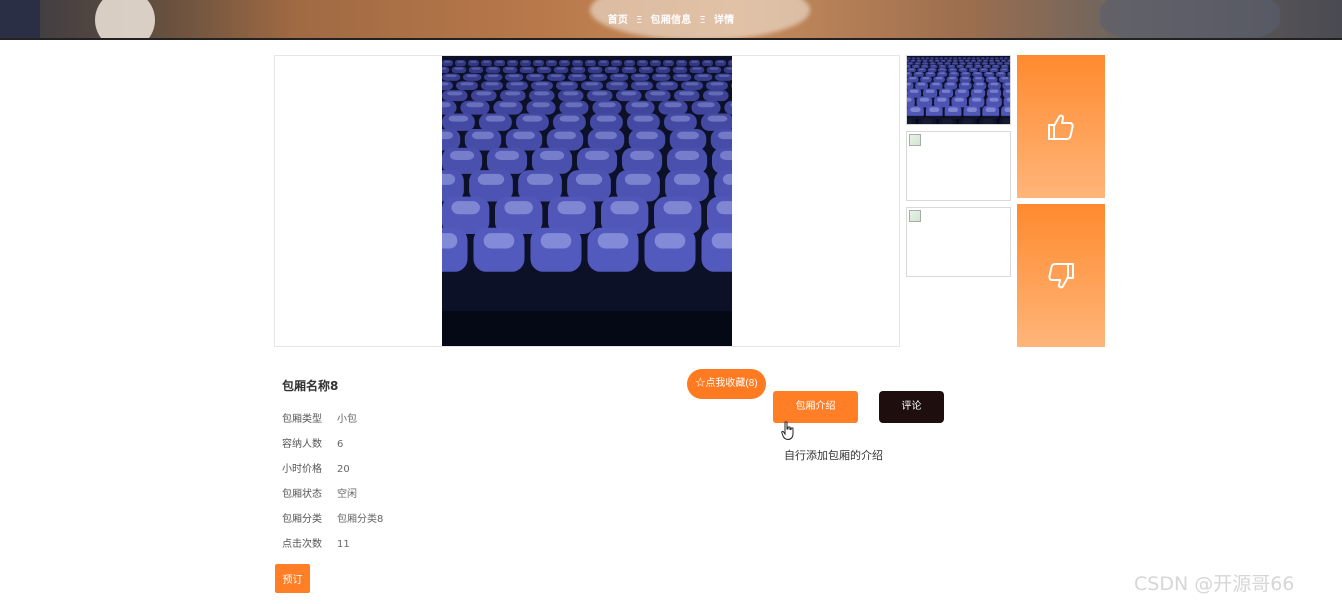 The height and width of the screenshot is (604, 1342). What do you see at coordinates (343, 469) in the screenshot?
I see `attribute-value: 20` at bounding box center [343, 469].